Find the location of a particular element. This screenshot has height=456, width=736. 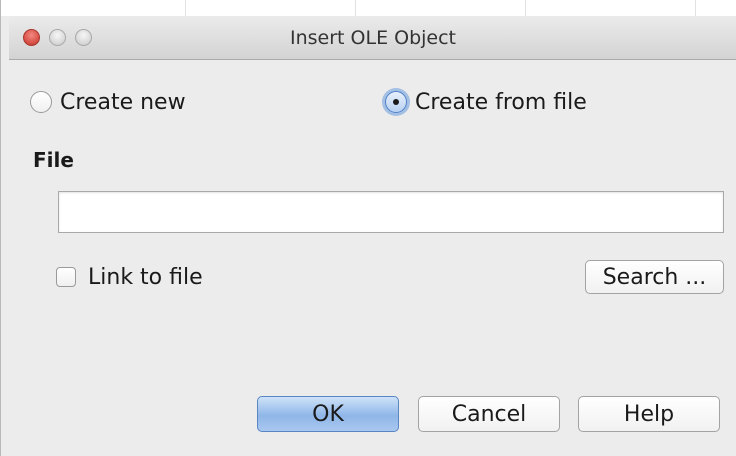

ok-button: OK is located at coordinates (328, 414).